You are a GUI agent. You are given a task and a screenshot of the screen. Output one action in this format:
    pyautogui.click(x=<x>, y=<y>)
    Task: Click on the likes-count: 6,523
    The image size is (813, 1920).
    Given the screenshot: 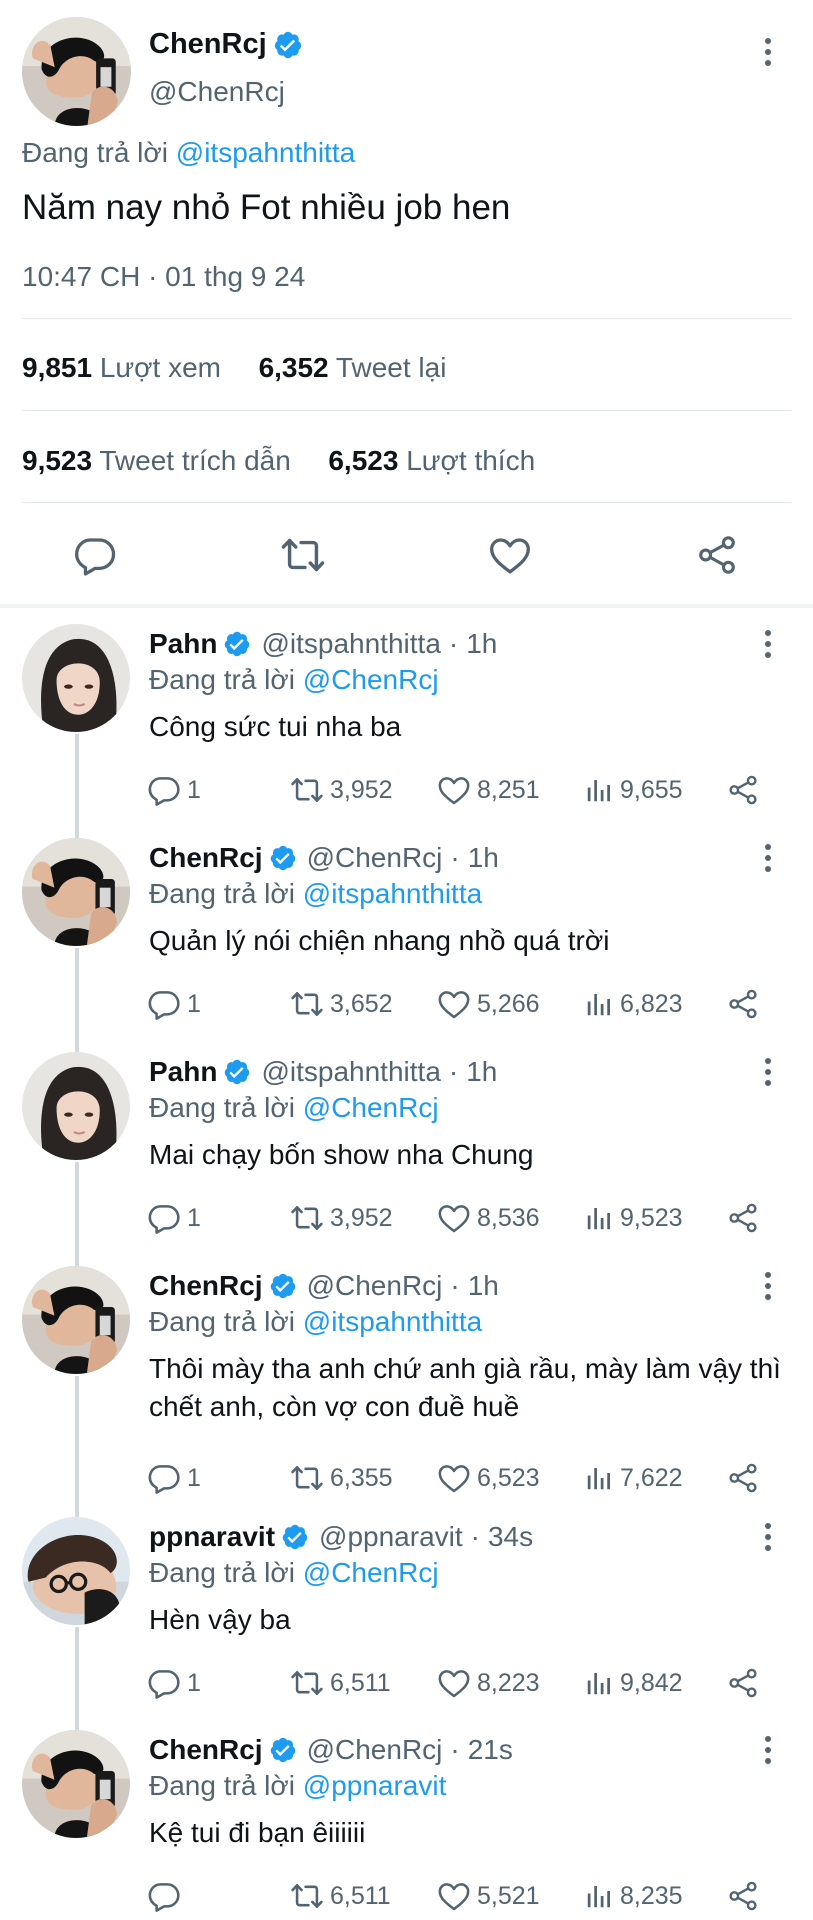 What is the action you would take?
    pyautogui.click(x=363, y=460)
    